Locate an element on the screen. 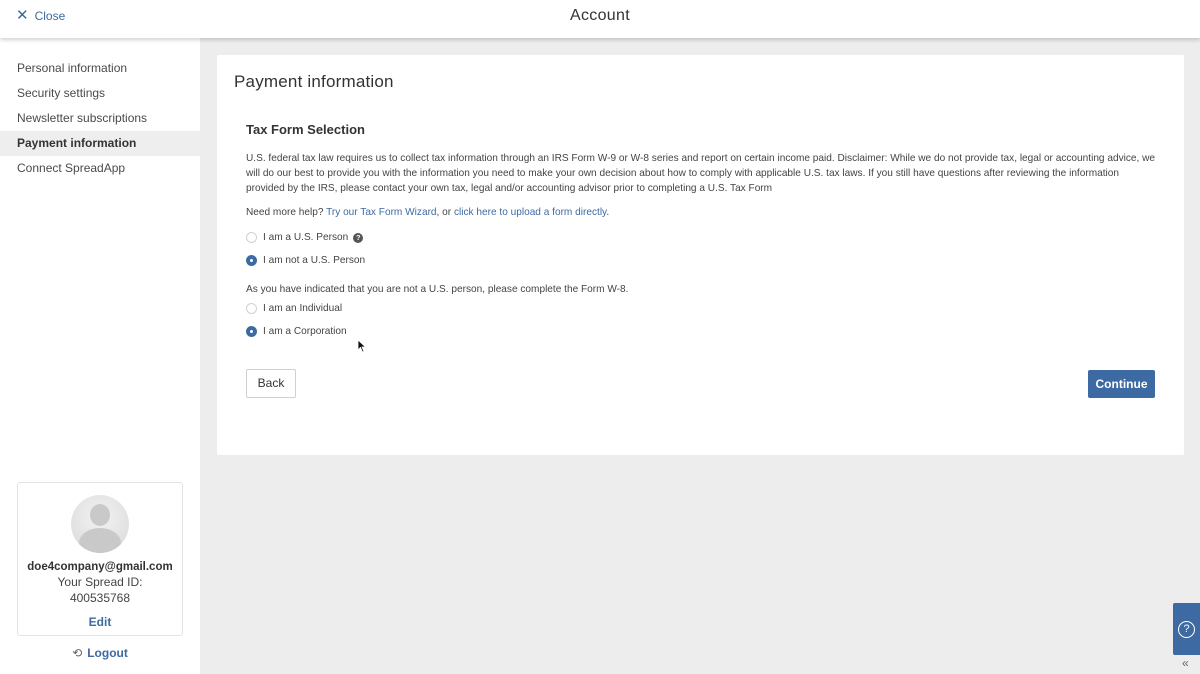 Image resolution: width=1200 pixels, height=674 pixels. sidebar-item-payment-information: Payment information is located at coordinates (100, 143).